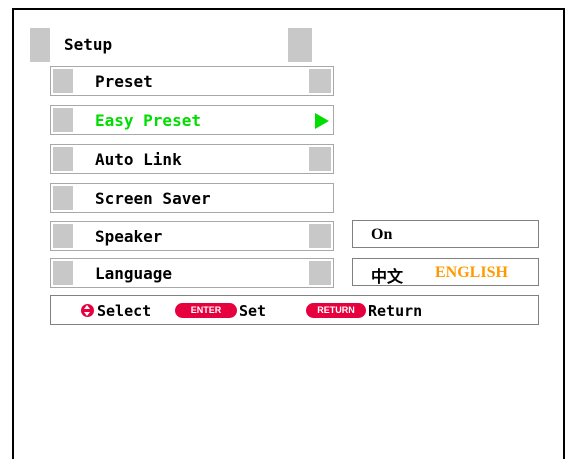 This screenshot has width=567, height=459. I want to click on submenu-arrow-icon, so click(322, 121).